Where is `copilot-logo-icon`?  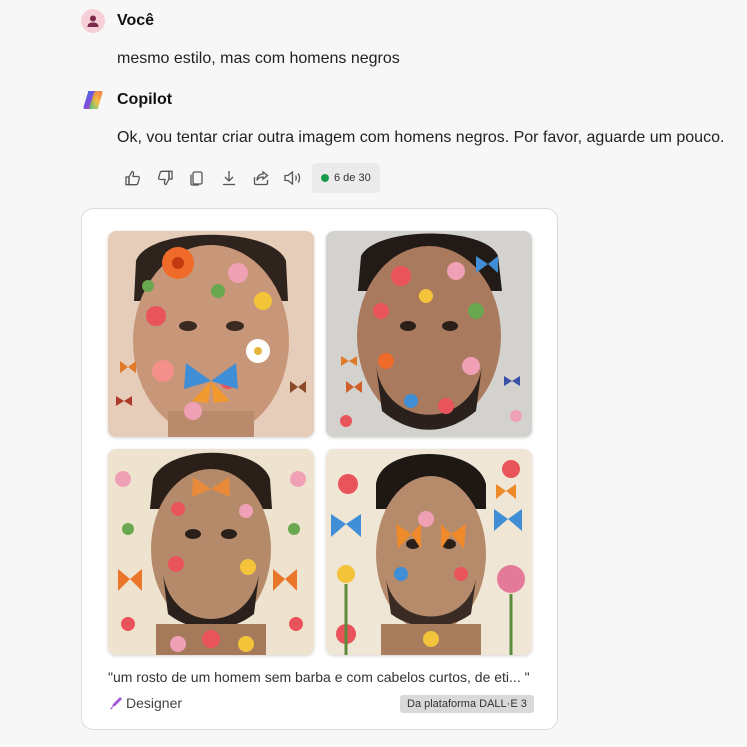
copilot-logo-icon is located at coordinates (93, 100).